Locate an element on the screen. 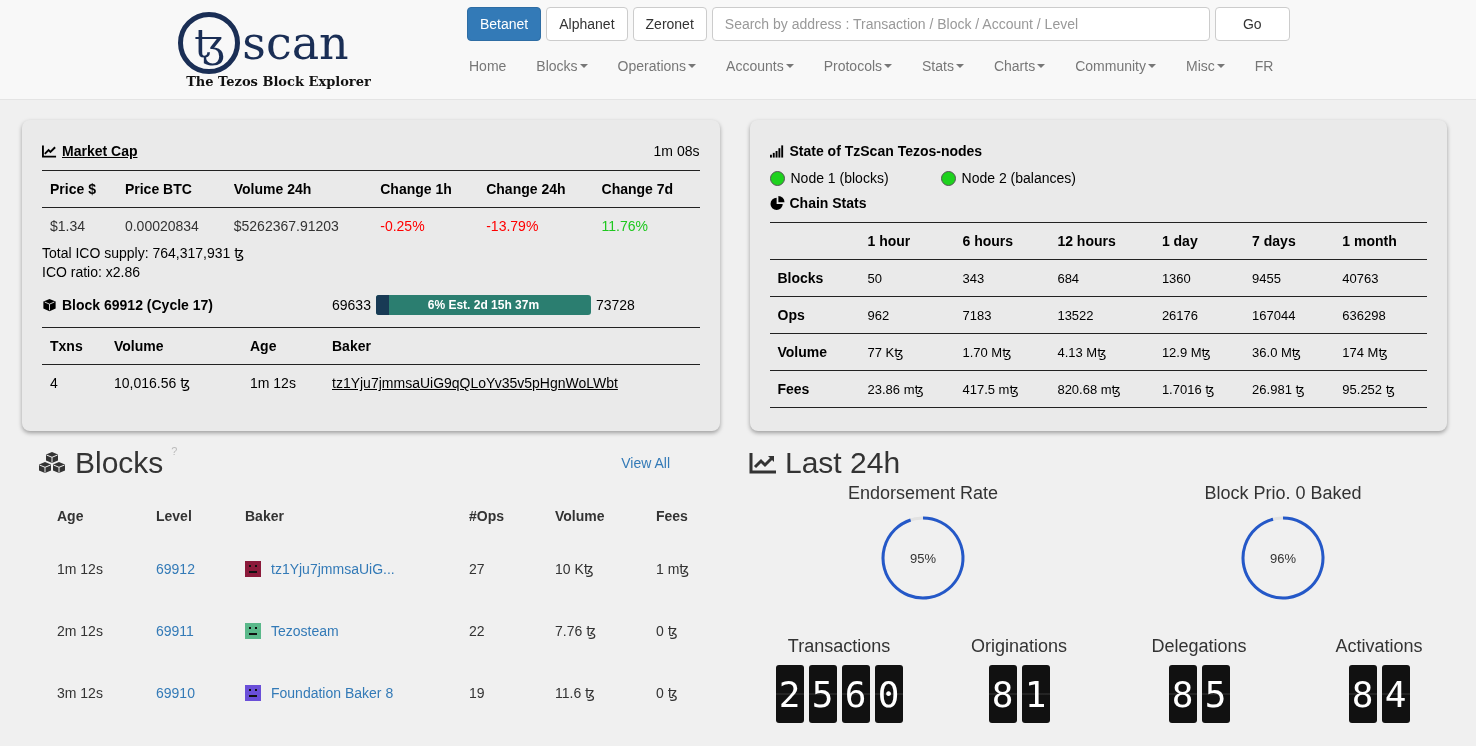 The height and width of the screenshot is (746, 1476). nav-link: Blocks is located at coordinates (562, 66).